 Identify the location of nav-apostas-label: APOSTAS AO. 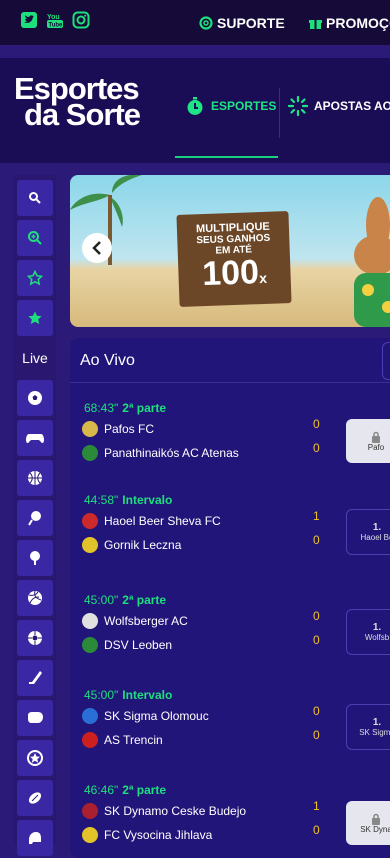
(352, 106).